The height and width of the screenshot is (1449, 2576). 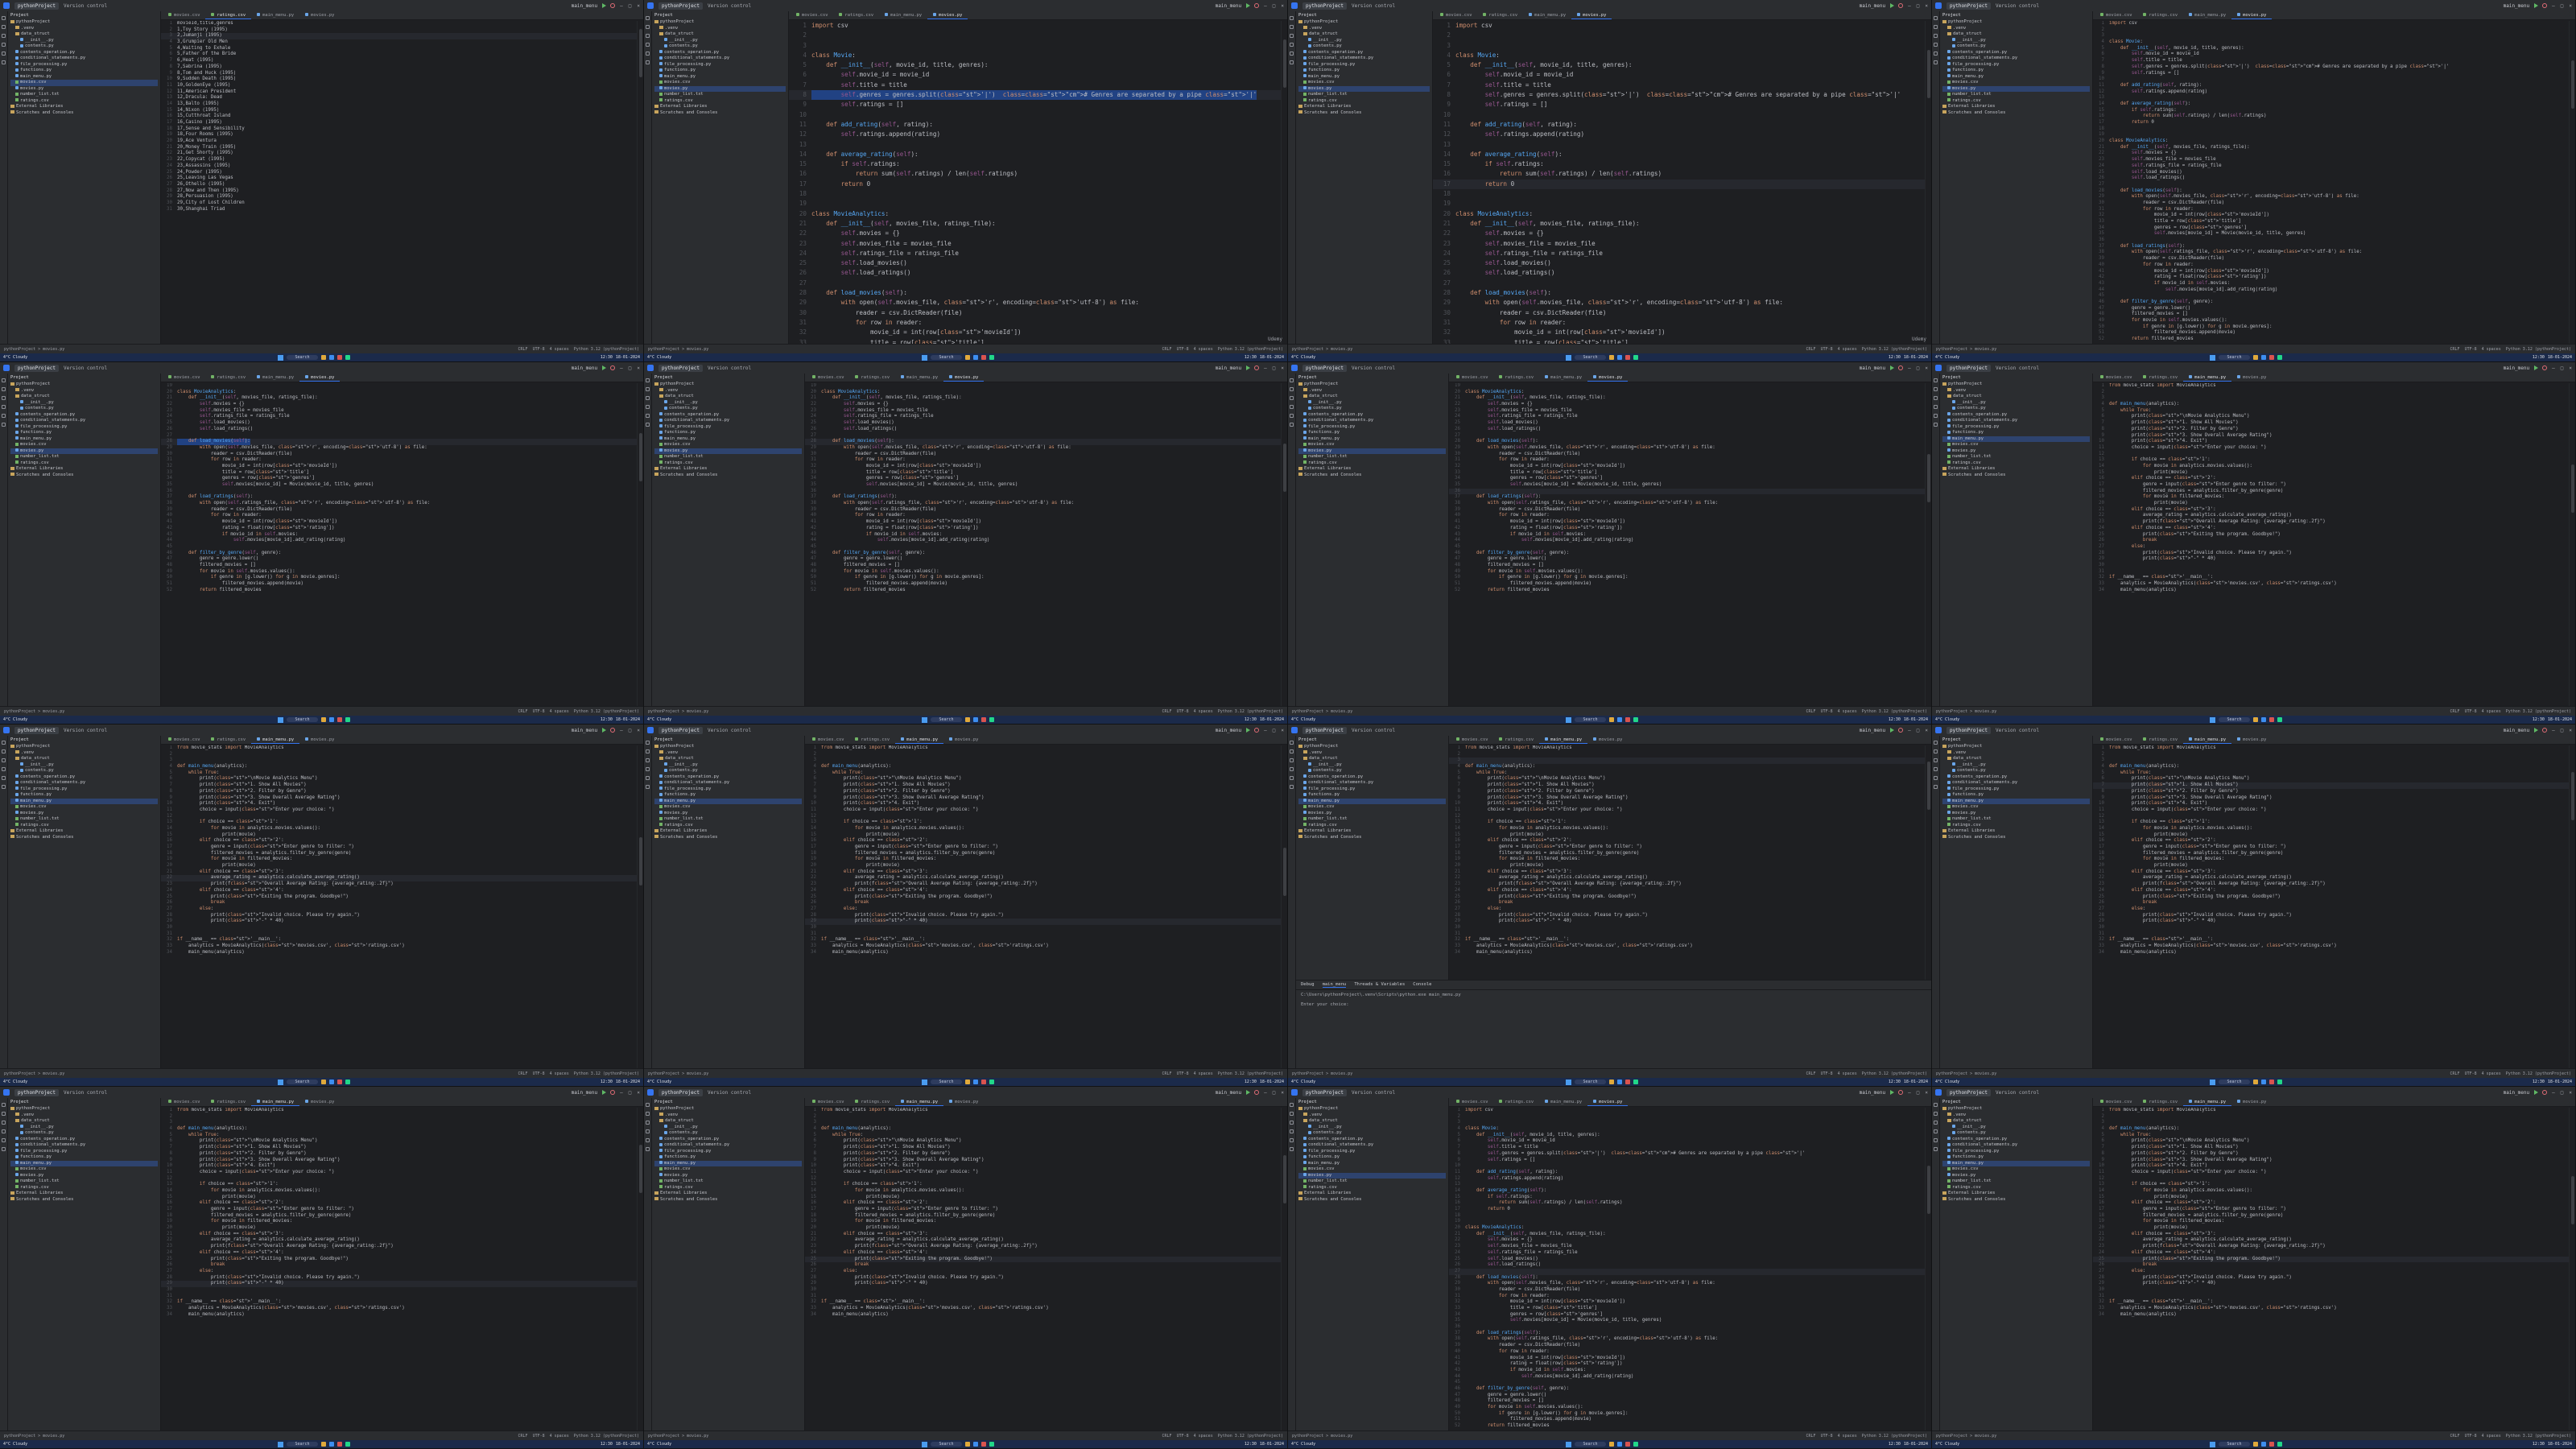 I want to click on scroll-thumb, so click(x=1284, y=872).